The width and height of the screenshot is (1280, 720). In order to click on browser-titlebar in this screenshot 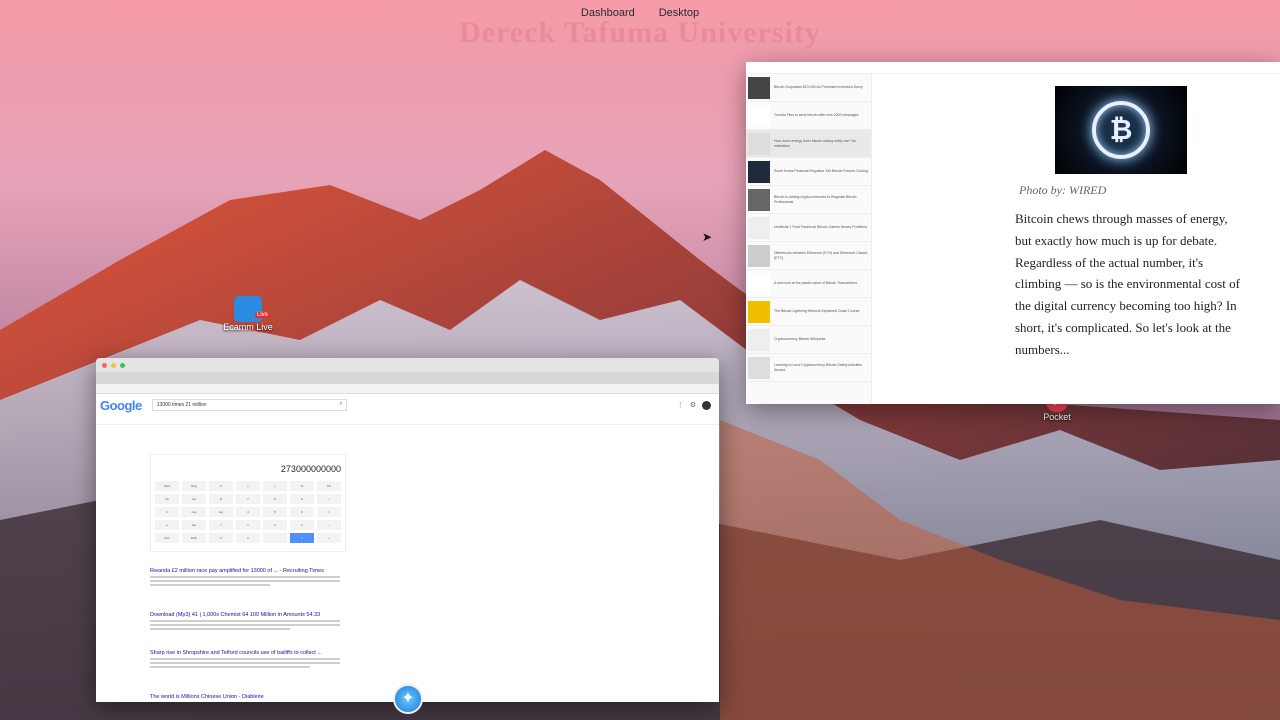, I will do `click(407, 365)`.